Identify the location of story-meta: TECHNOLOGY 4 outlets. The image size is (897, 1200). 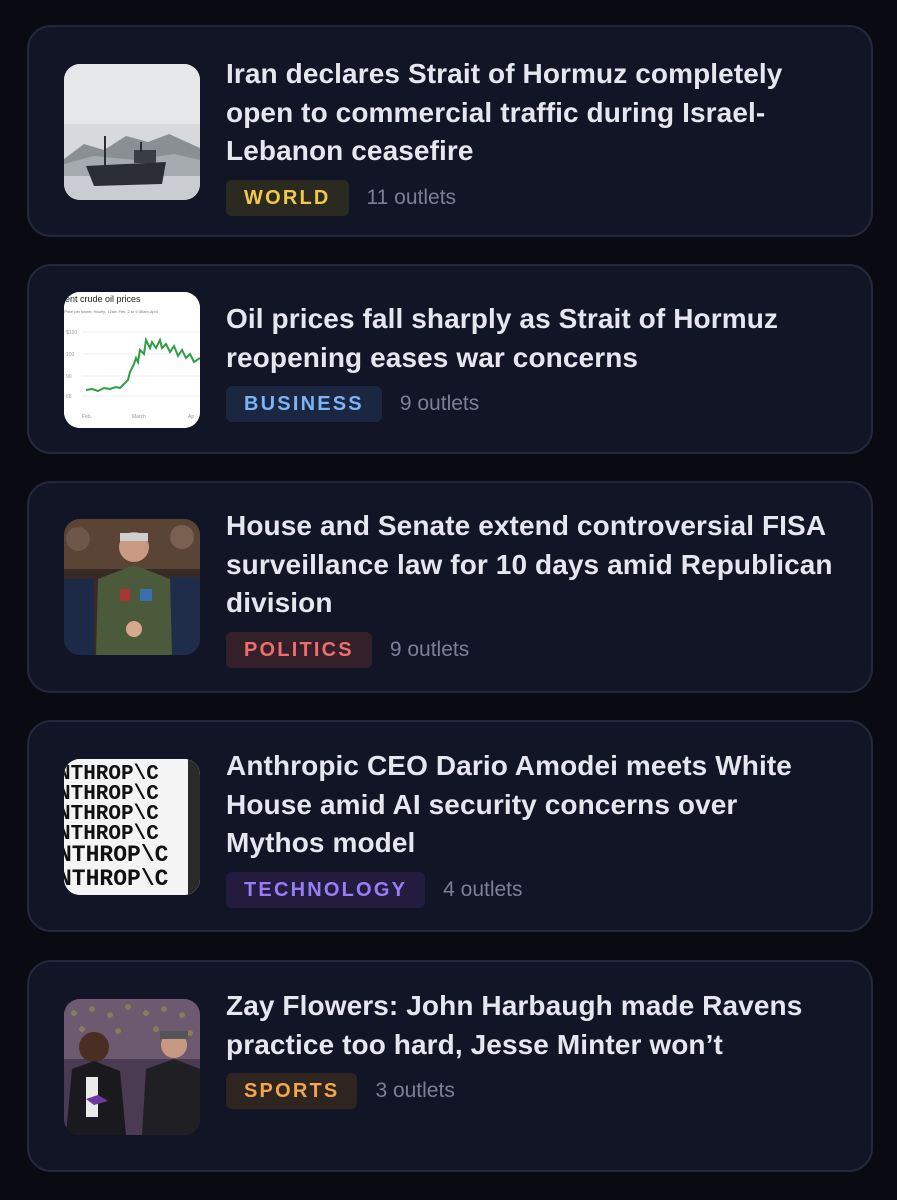
(533, 889).